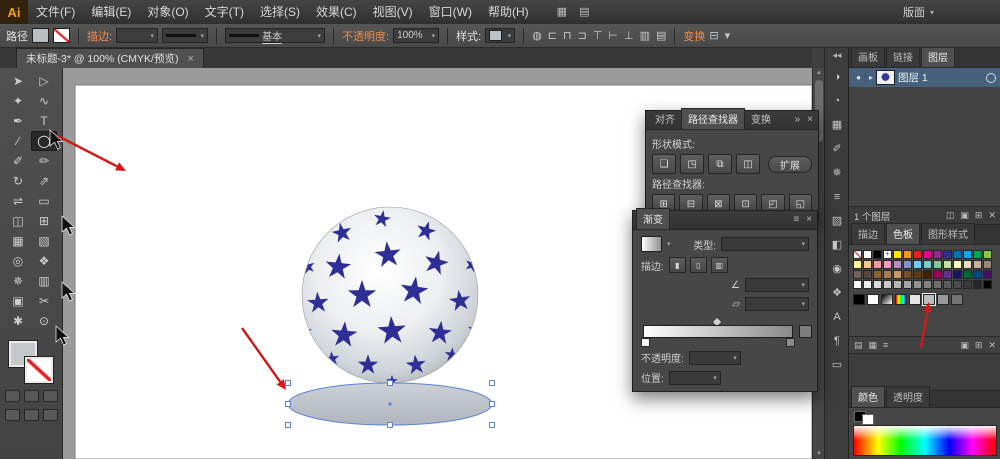 This screenshot has width=1000, height=459. What do you see at coordinates (713, 36) in the screenshot?
I see `isolate-selection-icon: ⊟` at bounding box center [713, 36].